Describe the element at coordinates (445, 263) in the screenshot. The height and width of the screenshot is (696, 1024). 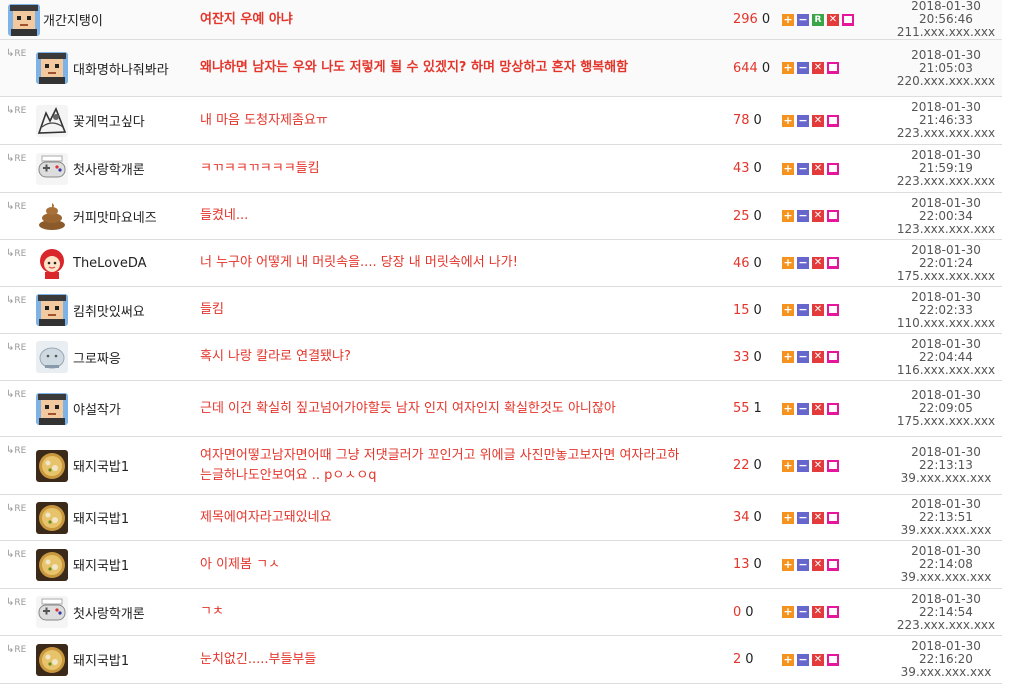
I see `comment-text: 너 누구야 어떻게 내 머릿속을.... 당장 내 머릿속에서 나가!` at that location.